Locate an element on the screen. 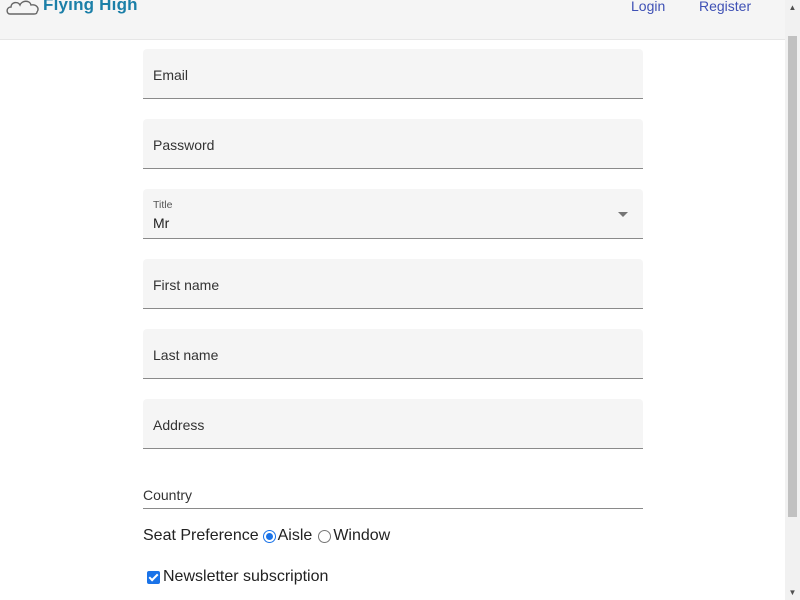  vertical-scrollbar: ▲ ▼ is located at coordinates (792, 300).